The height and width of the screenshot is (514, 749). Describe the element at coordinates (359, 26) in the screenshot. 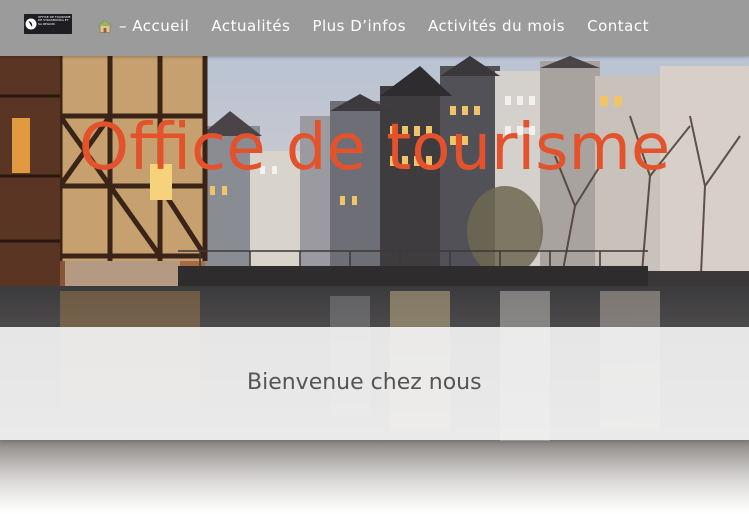

I see `nav-item-plus-dinfos: Plus D’infos` at that location.